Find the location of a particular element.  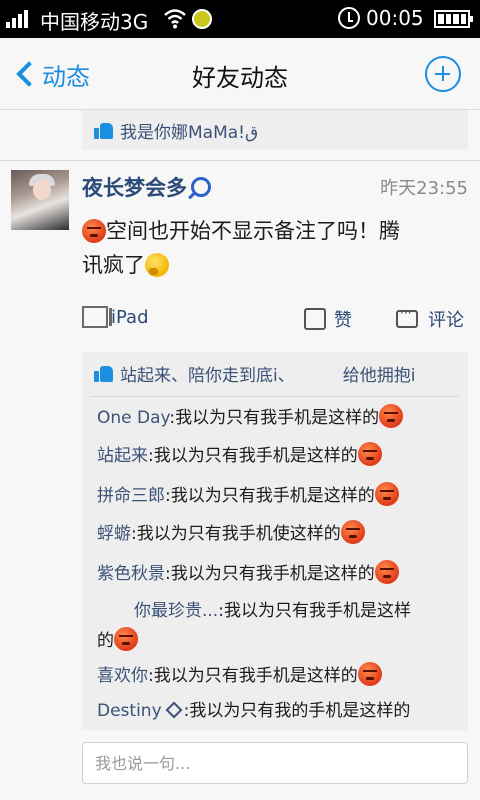

avatar is located at coordinates (40, 200).